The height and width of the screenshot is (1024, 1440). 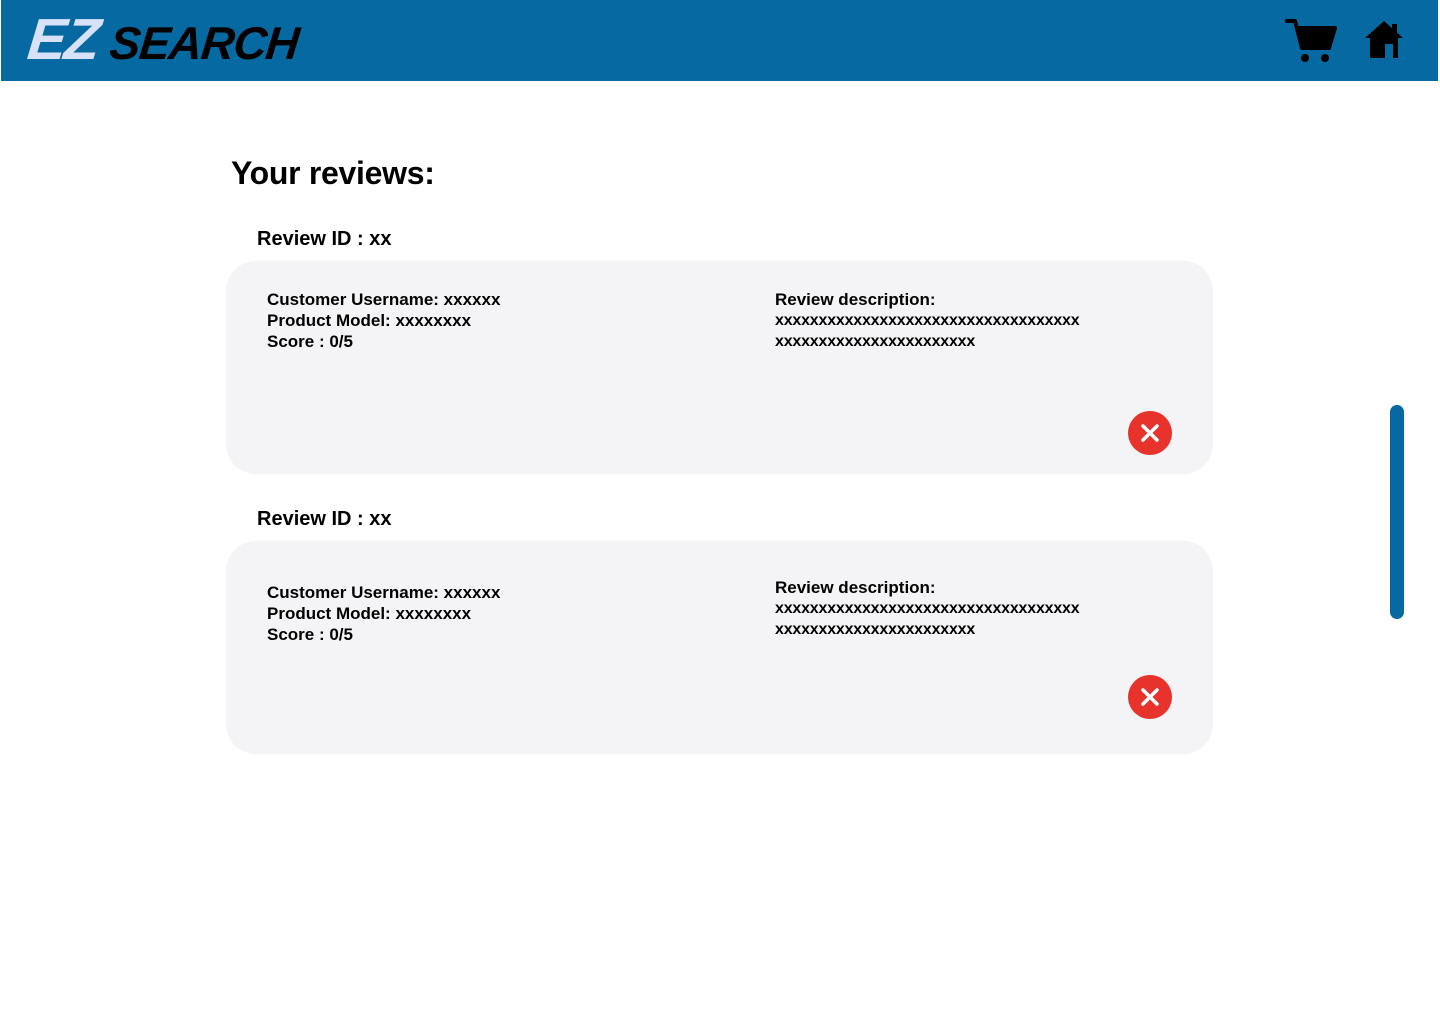 I want to click on home-icon, so click(x=1384, y=39).